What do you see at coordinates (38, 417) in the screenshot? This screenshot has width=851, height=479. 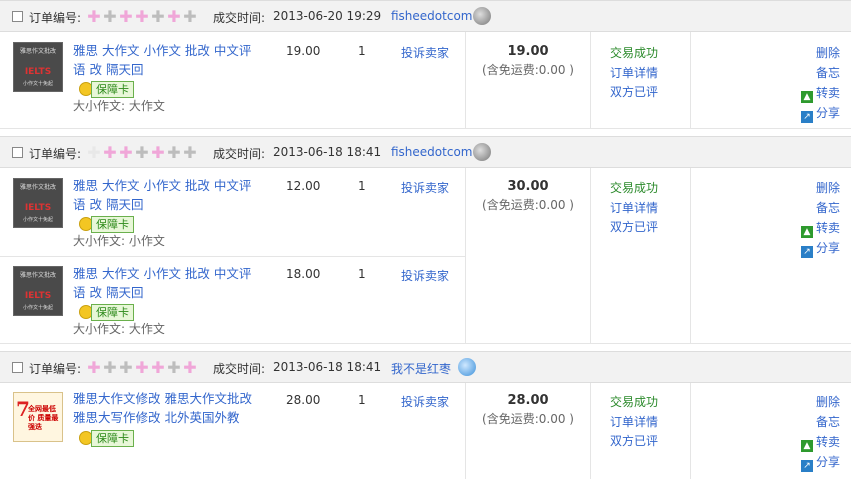 I see `product-thumbnail: 7 全网最低价 质量最强迭` at bounding box center [38, 417].